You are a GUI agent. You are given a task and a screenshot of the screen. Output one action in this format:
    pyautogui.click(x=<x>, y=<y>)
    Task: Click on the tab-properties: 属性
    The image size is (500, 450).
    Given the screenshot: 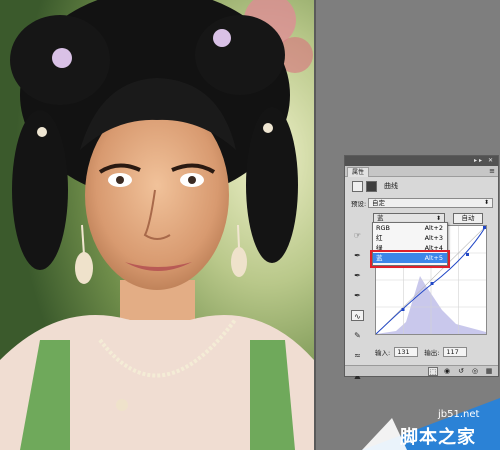 What is the action you would take?
    pyautogui.click(x=358, y=172)
    